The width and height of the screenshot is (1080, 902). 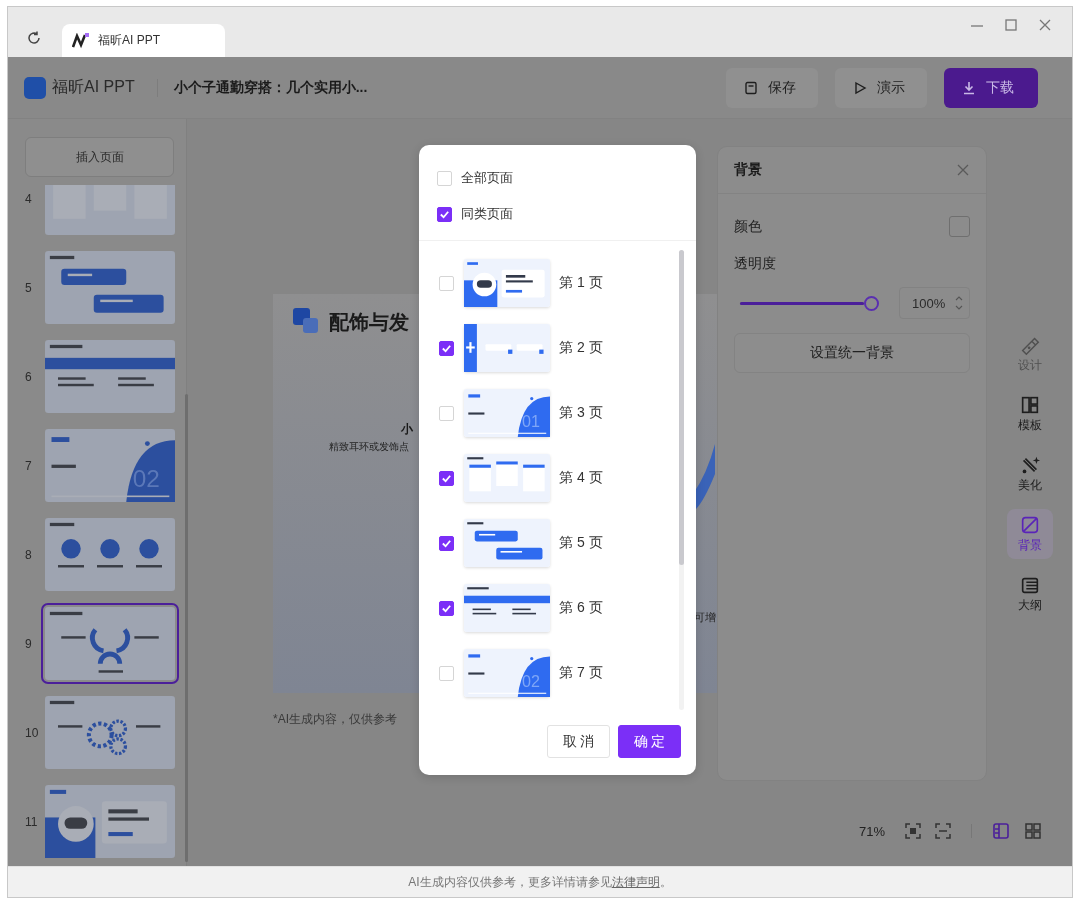 I want to click on page-label: 第 5 页, so click(x=581, y=543).